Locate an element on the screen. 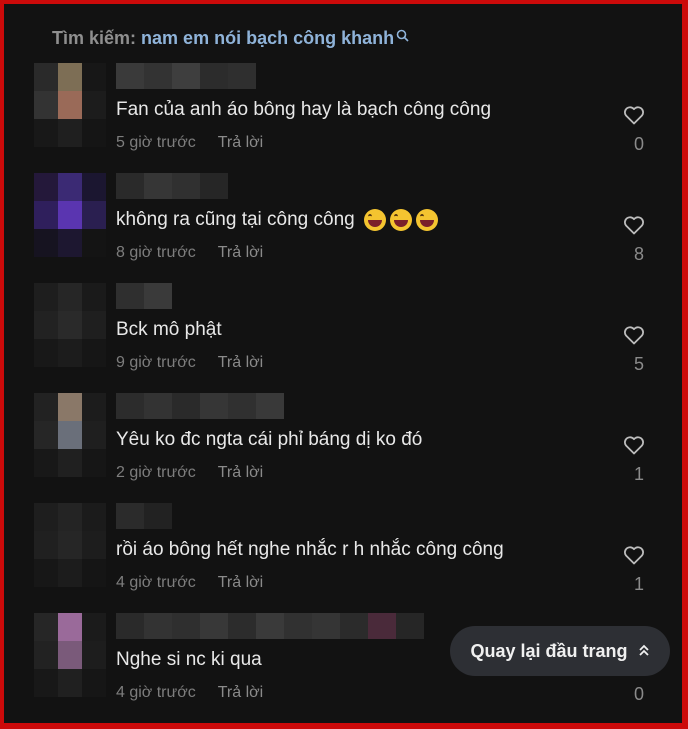 This screenshot has width=688, height=729. comment-text-content: không ra cũng tại công công is located at coordinates (235, 220).